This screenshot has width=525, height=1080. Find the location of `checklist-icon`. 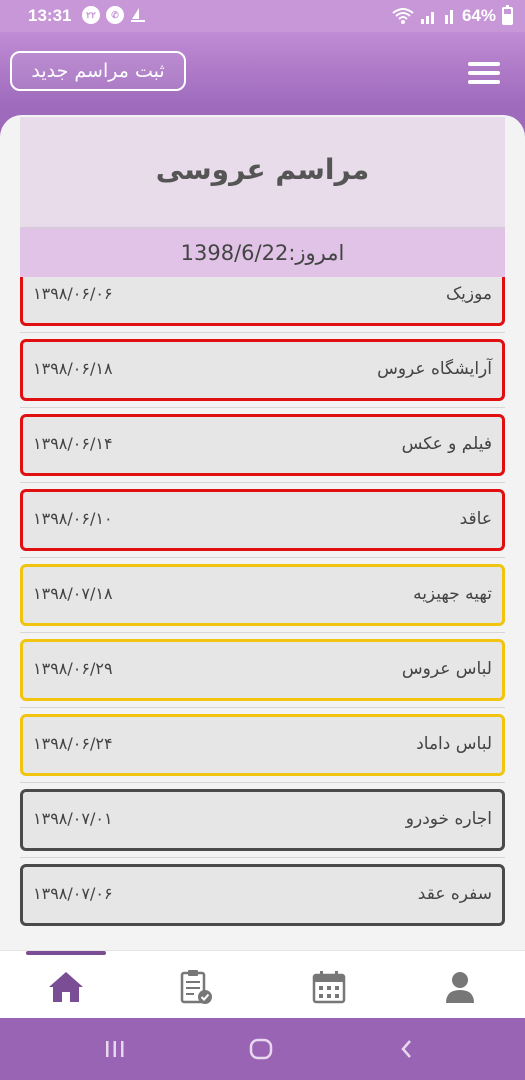

checklist-icon is located at coordinates (196, 987).